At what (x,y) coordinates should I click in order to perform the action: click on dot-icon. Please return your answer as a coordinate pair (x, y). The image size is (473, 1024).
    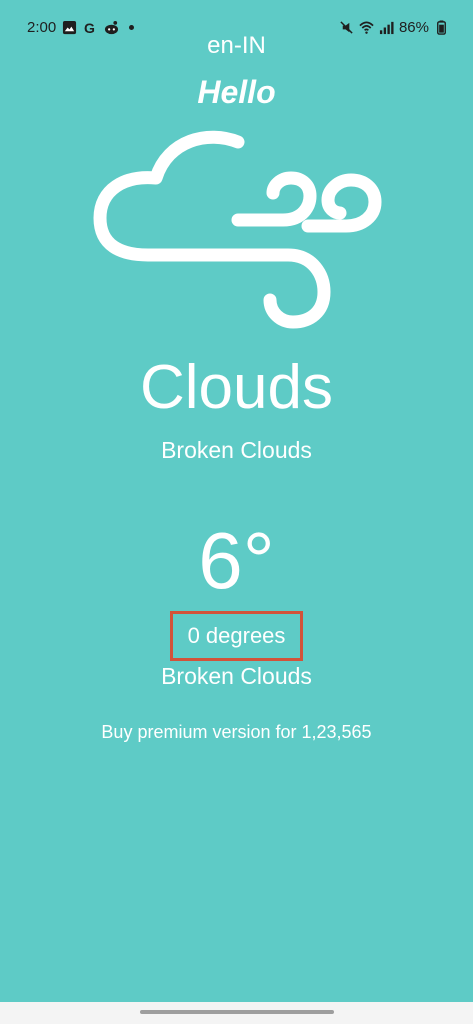
    Looking at the image, I should click on (132, 27).